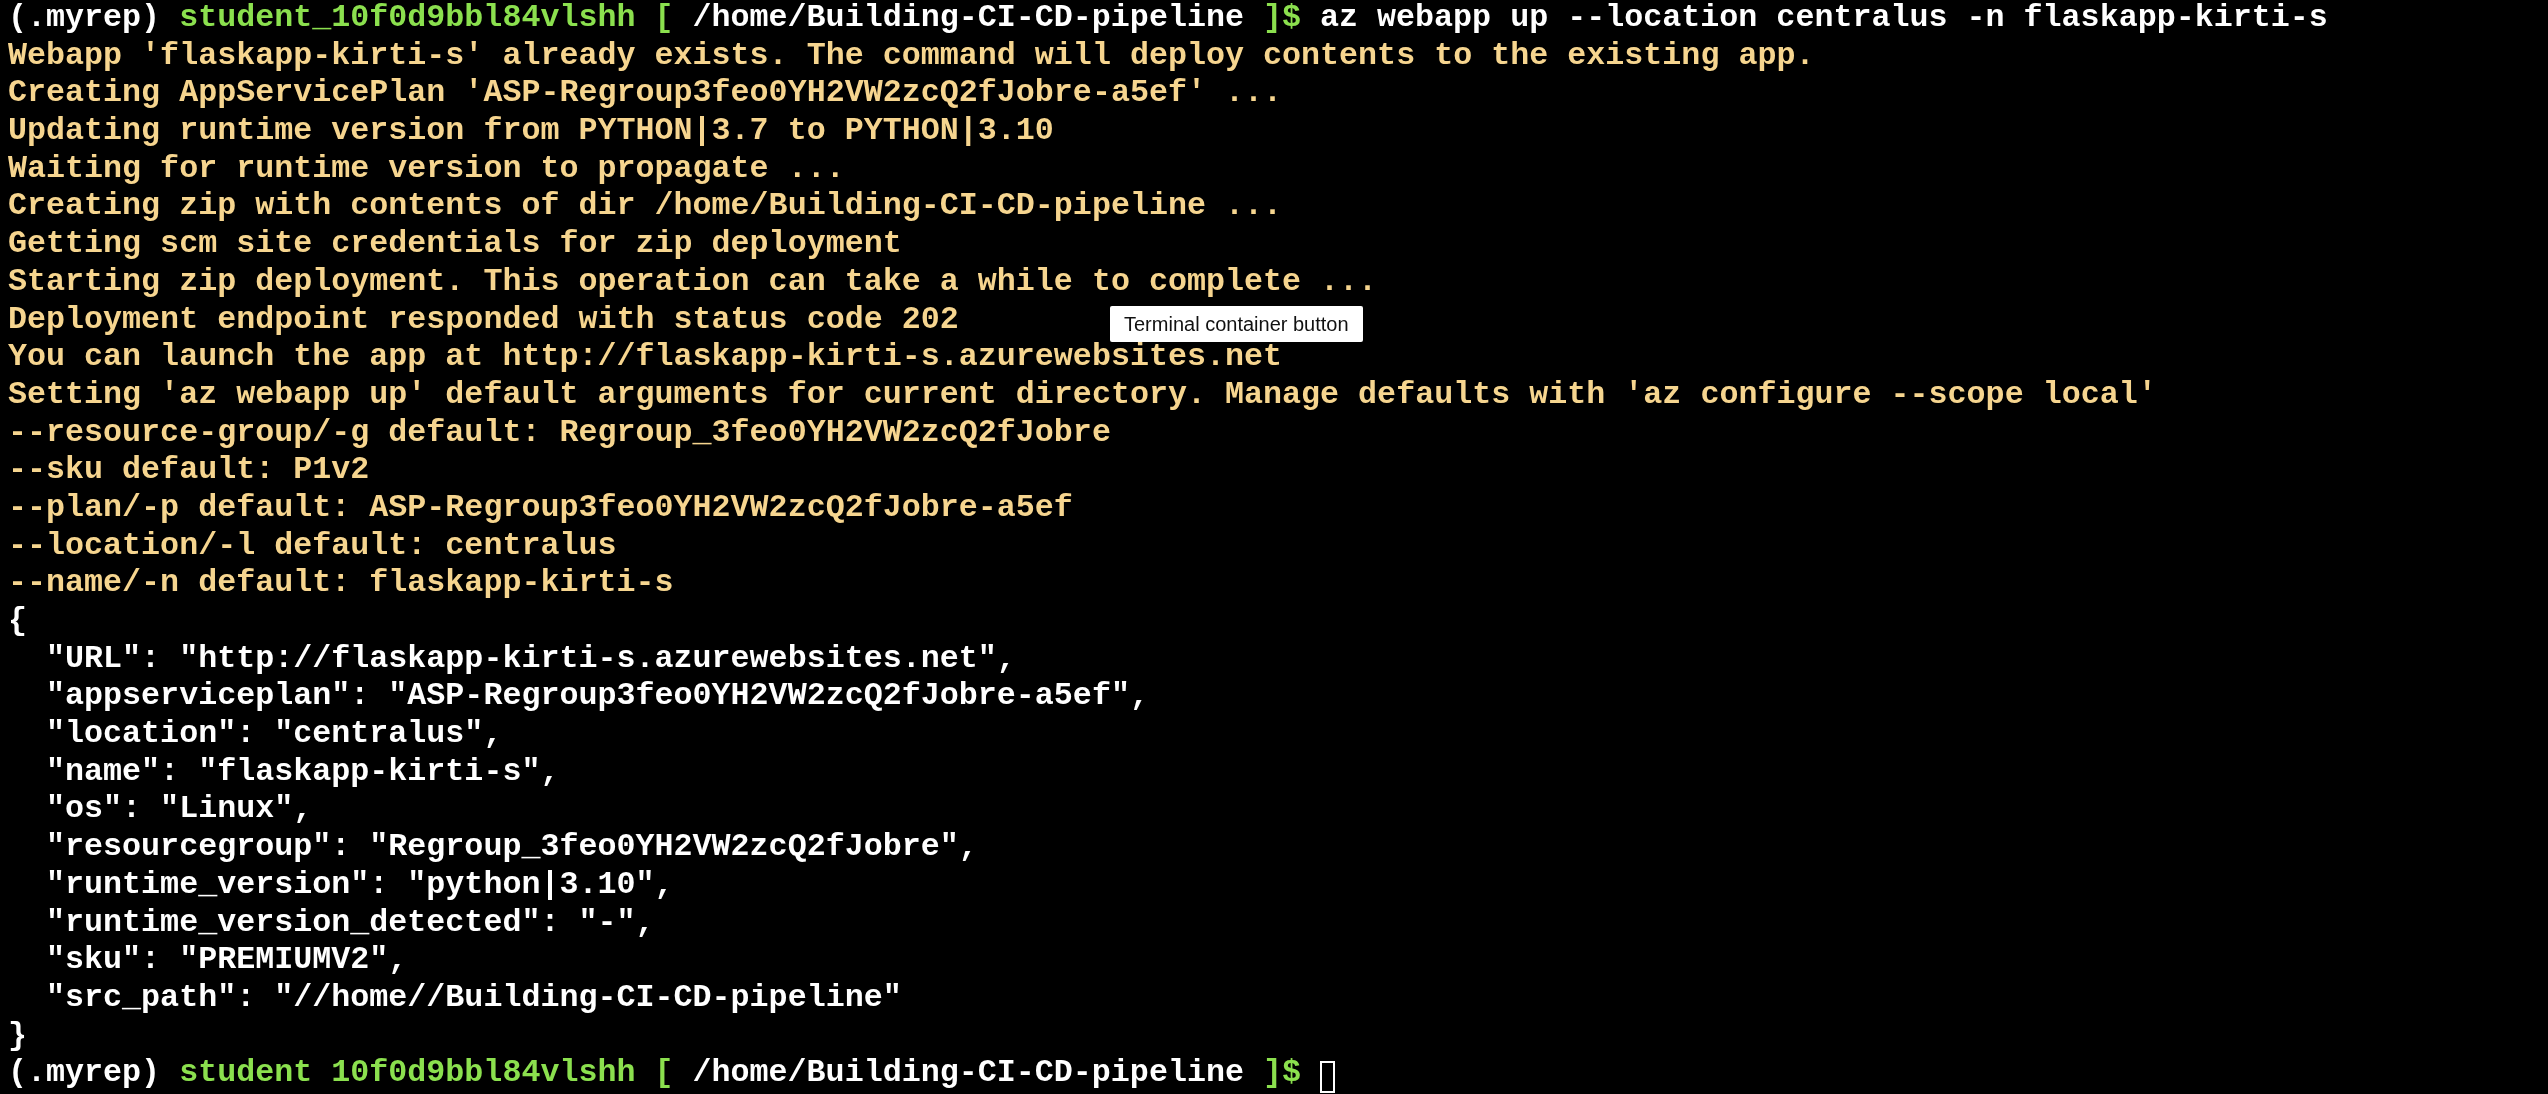 The image size is (2548, 1094). I want to click on json-line: "runtime_version_detected": "-",, so click(350, 923).